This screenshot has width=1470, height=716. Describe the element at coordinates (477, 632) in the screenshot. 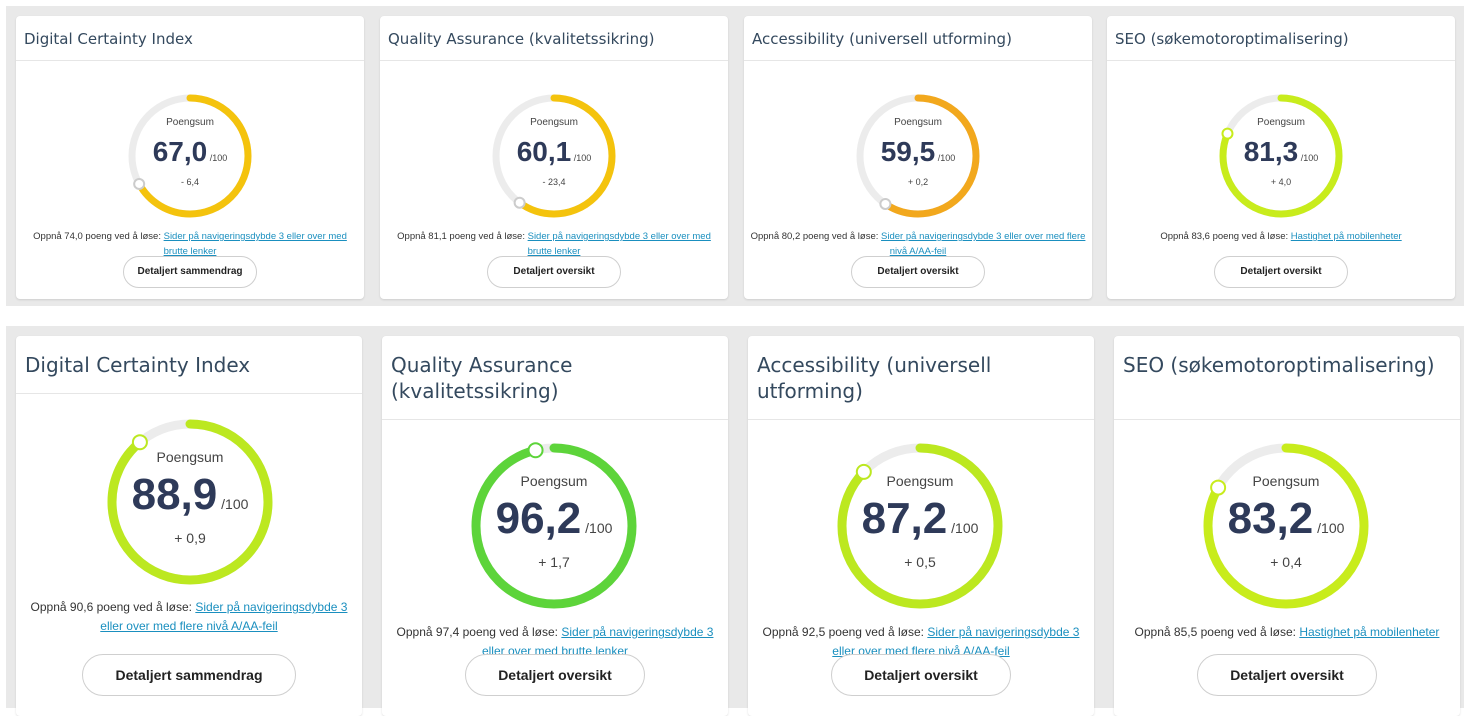

I see `improvement-prefix: Oppnå 97,4 poeng ved å løse:` at that location.